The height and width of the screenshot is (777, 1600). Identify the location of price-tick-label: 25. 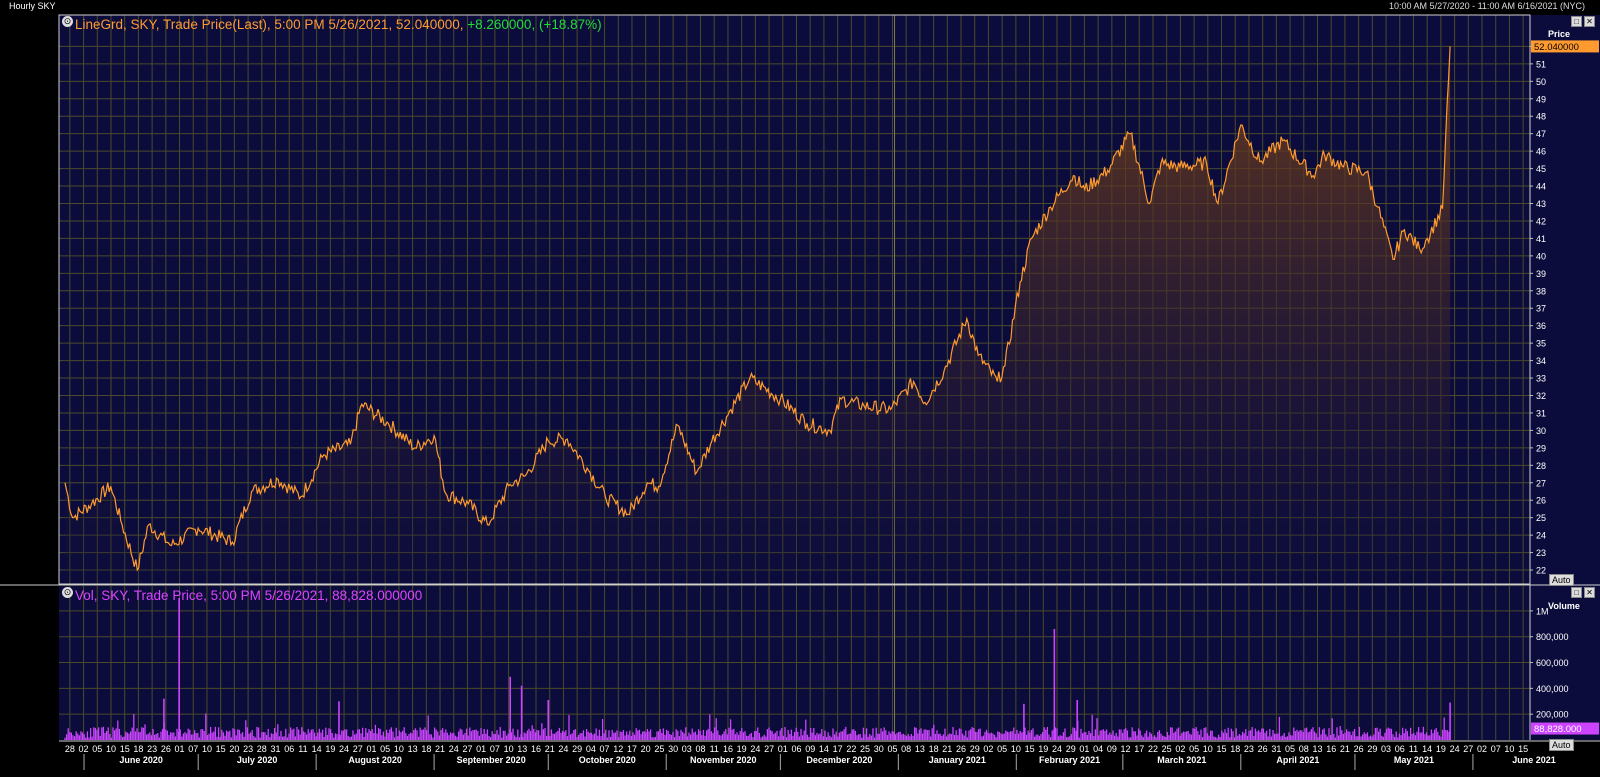
(1541, 518).